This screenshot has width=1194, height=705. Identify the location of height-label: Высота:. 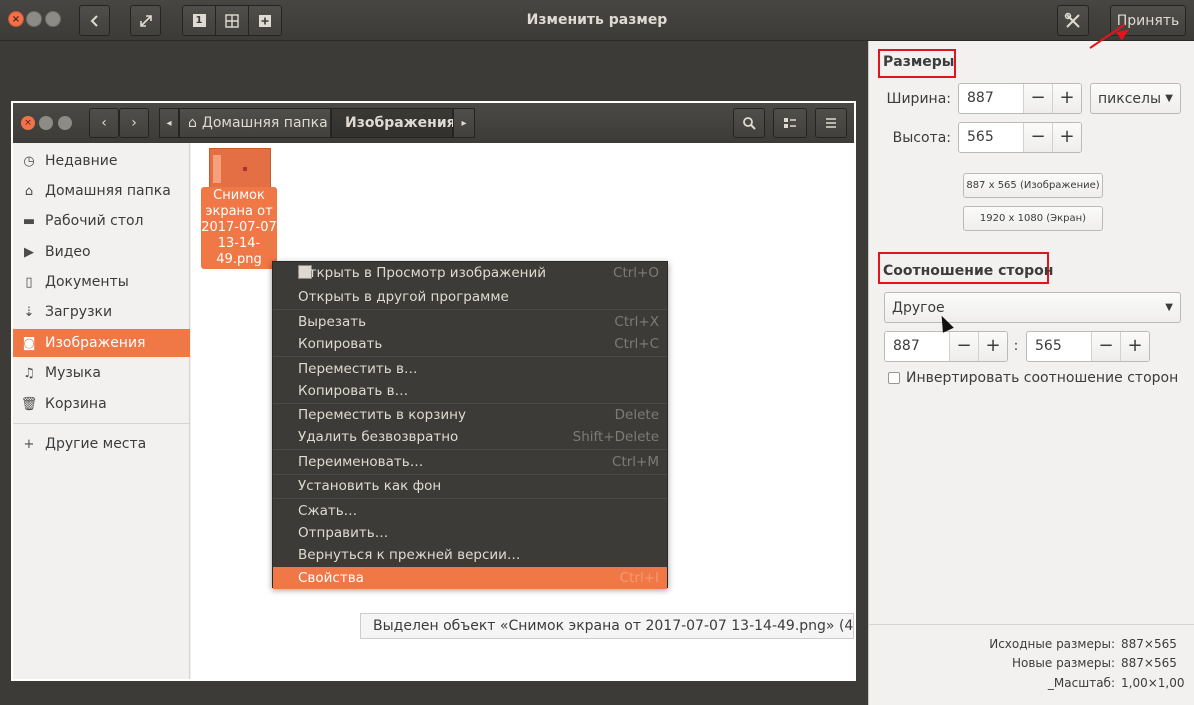
(921, 138).